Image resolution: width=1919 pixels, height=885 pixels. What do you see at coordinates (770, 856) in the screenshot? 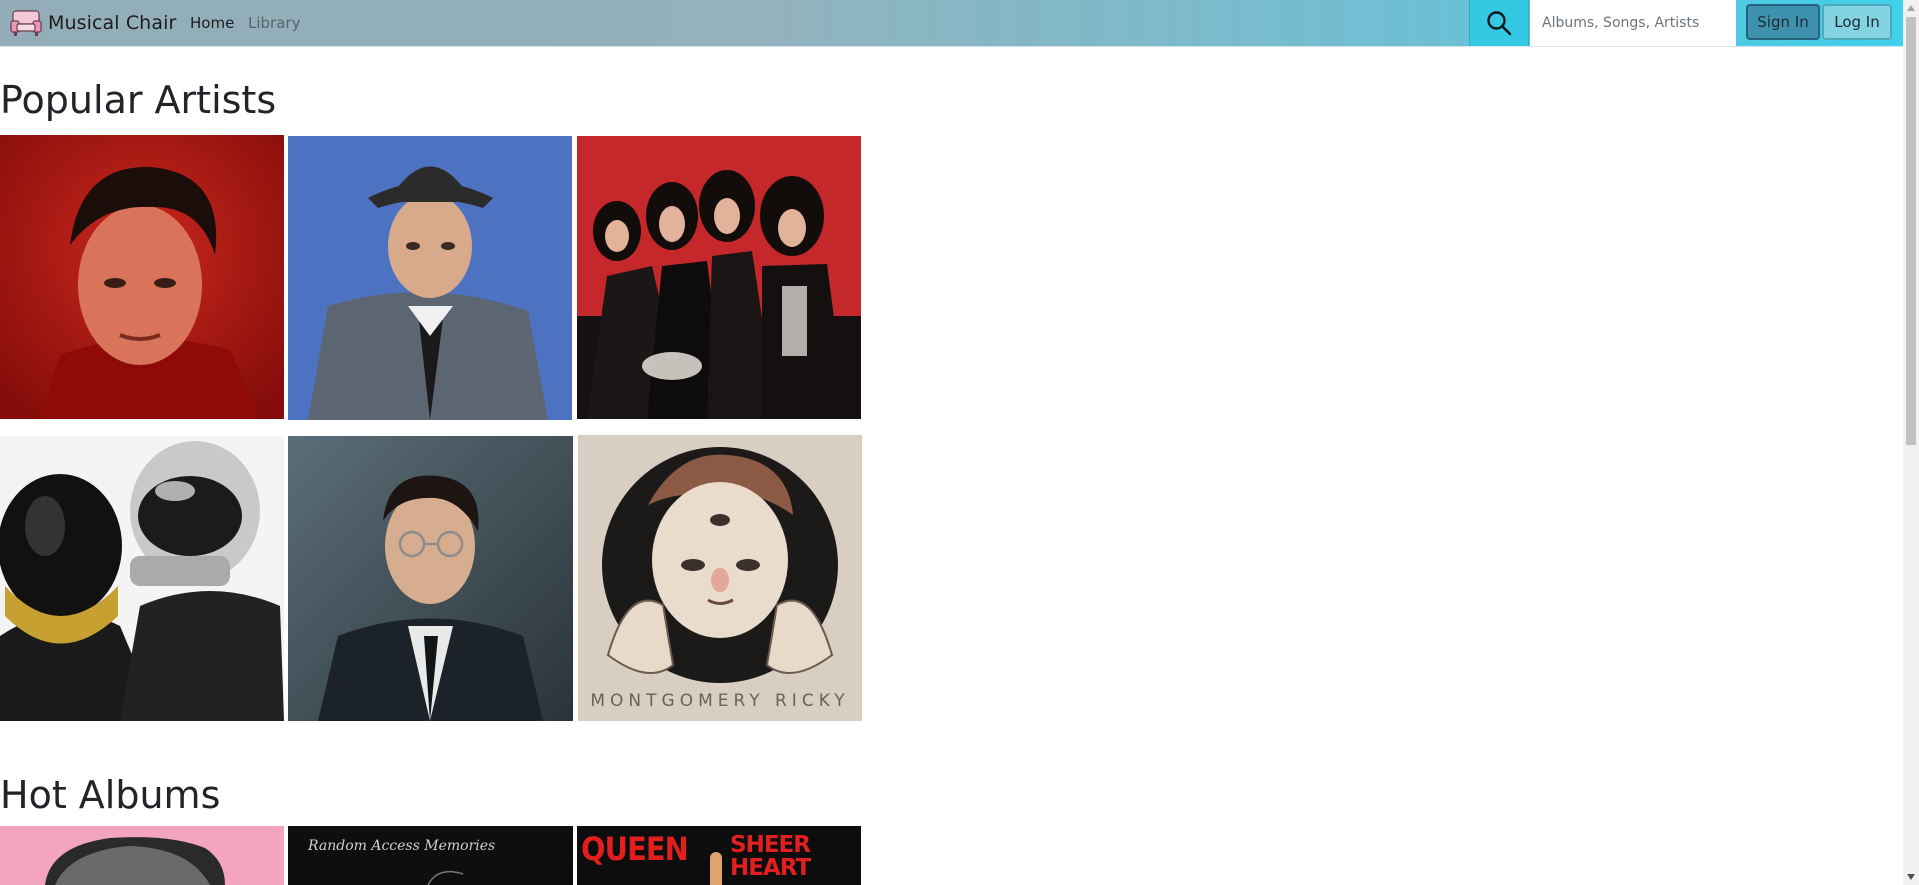
I see `album-title-right: SHEER HEART` at bounding box center [770, 856].